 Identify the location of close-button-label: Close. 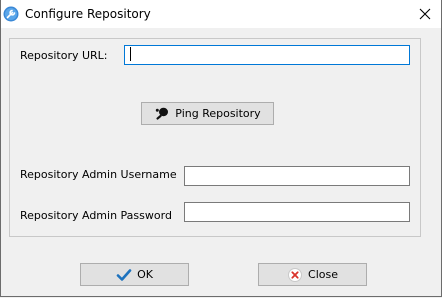
(323, 274).